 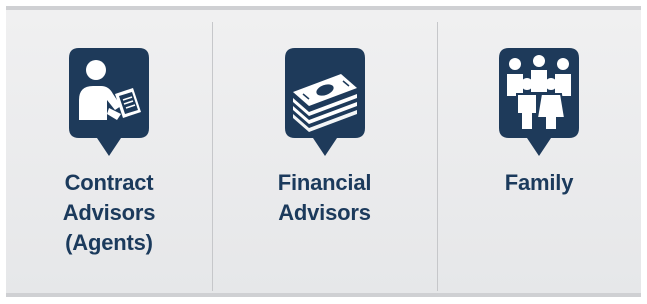 What do you see at coordinates (109, 103) in the screenshot?
I see `advisor-signing-icon` at bounding box center [109, 103].